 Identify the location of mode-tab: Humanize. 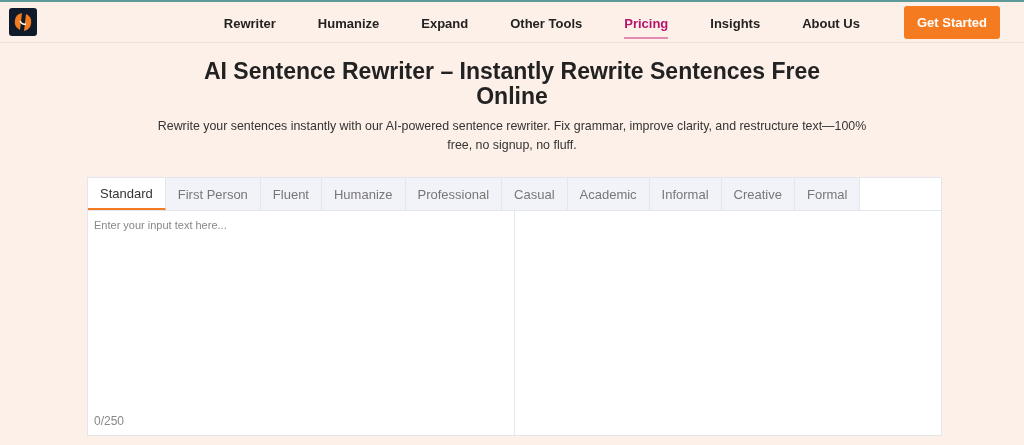
(364, 194).